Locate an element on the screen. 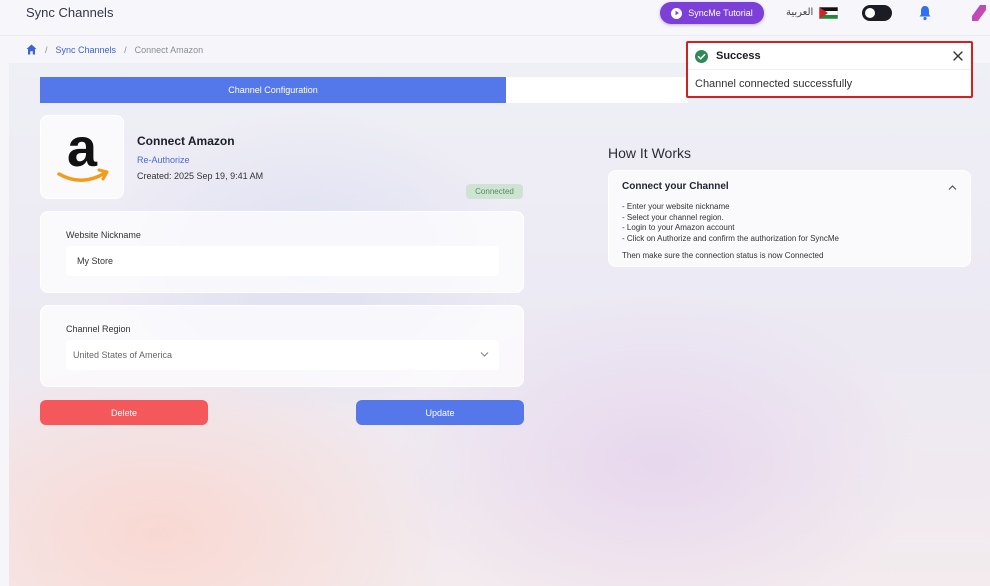 This screenshot has height=586, width=990. region-selected-value: United States of America is located at coordinates (123, 355).